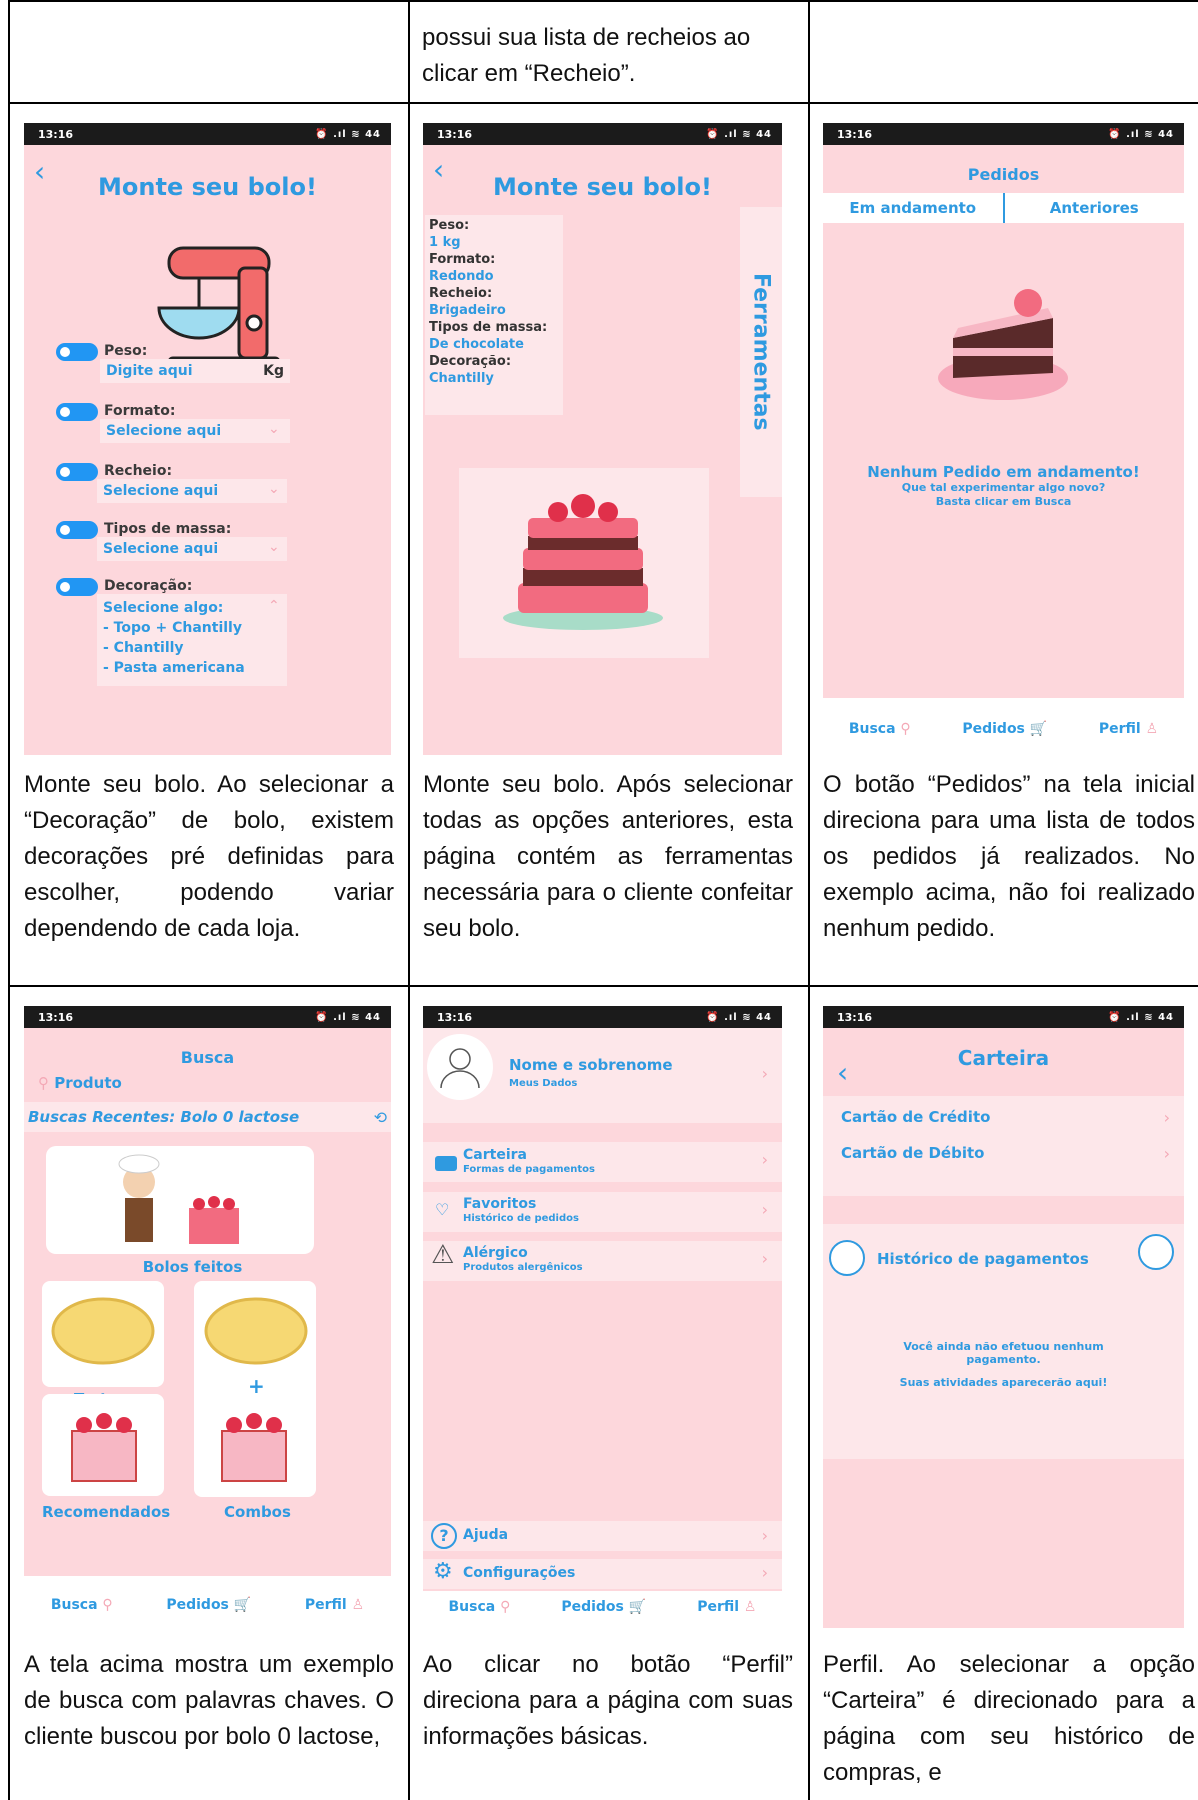 The image size is (1198, 1800). I want to click on formato-toggle, so click(77, 412).